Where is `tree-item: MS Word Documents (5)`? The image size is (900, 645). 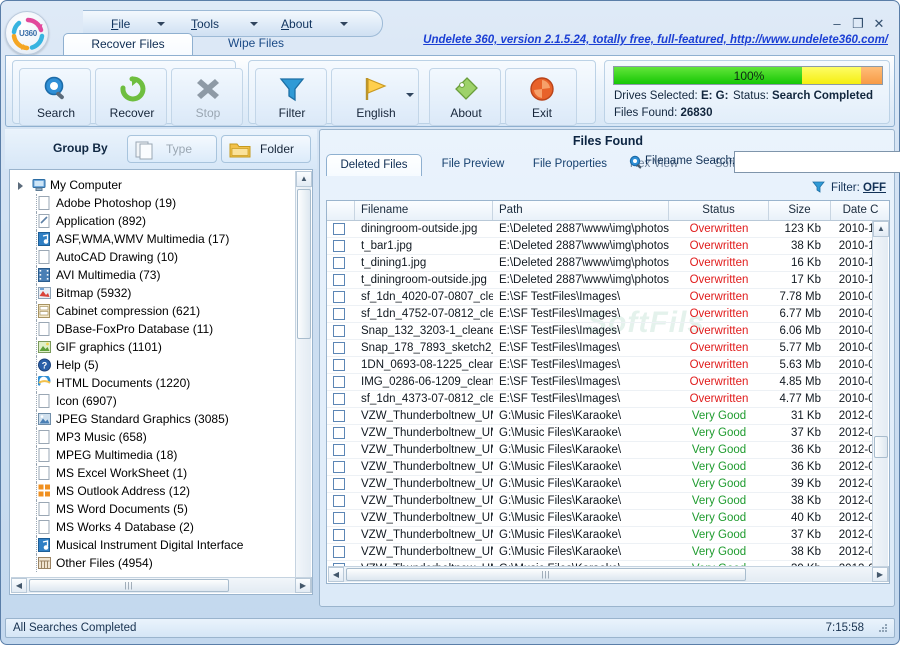 tree-item: MS Word Documents (5) is located at coordinates (153, 509).